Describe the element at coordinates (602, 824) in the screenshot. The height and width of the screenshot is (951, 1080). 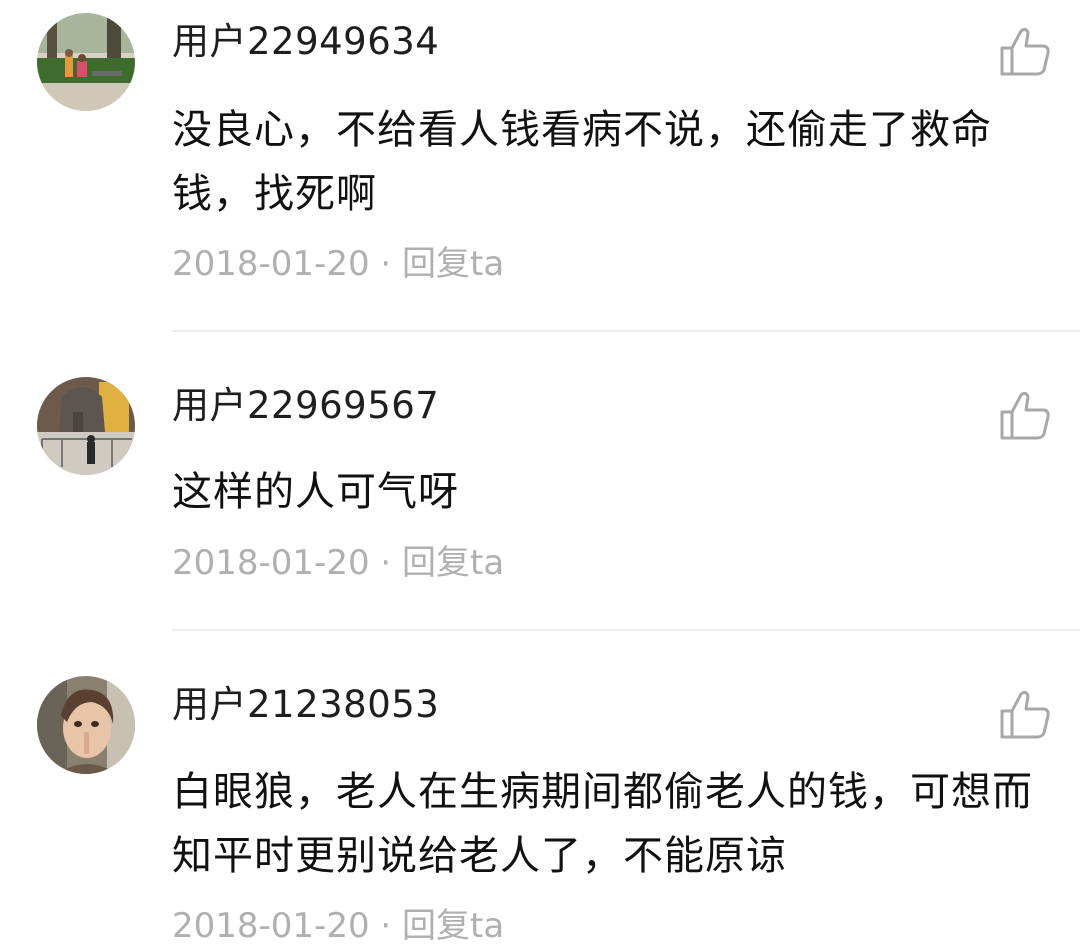
I see `comment-text: 白眼狼，老人在生病期间都偷老人的钱，可想而知平时更别说给老人了，不能原谅` at that location.